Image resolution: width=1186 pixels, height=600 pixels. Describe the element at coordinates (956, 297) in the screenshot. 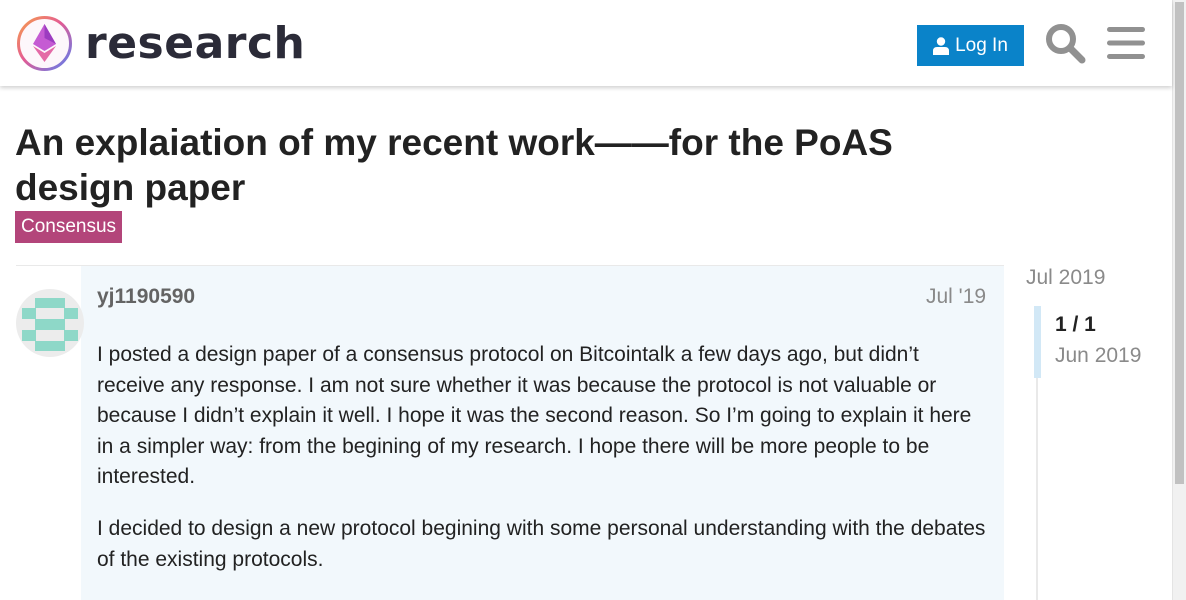

I see `post-date: Jul '19` at that location.